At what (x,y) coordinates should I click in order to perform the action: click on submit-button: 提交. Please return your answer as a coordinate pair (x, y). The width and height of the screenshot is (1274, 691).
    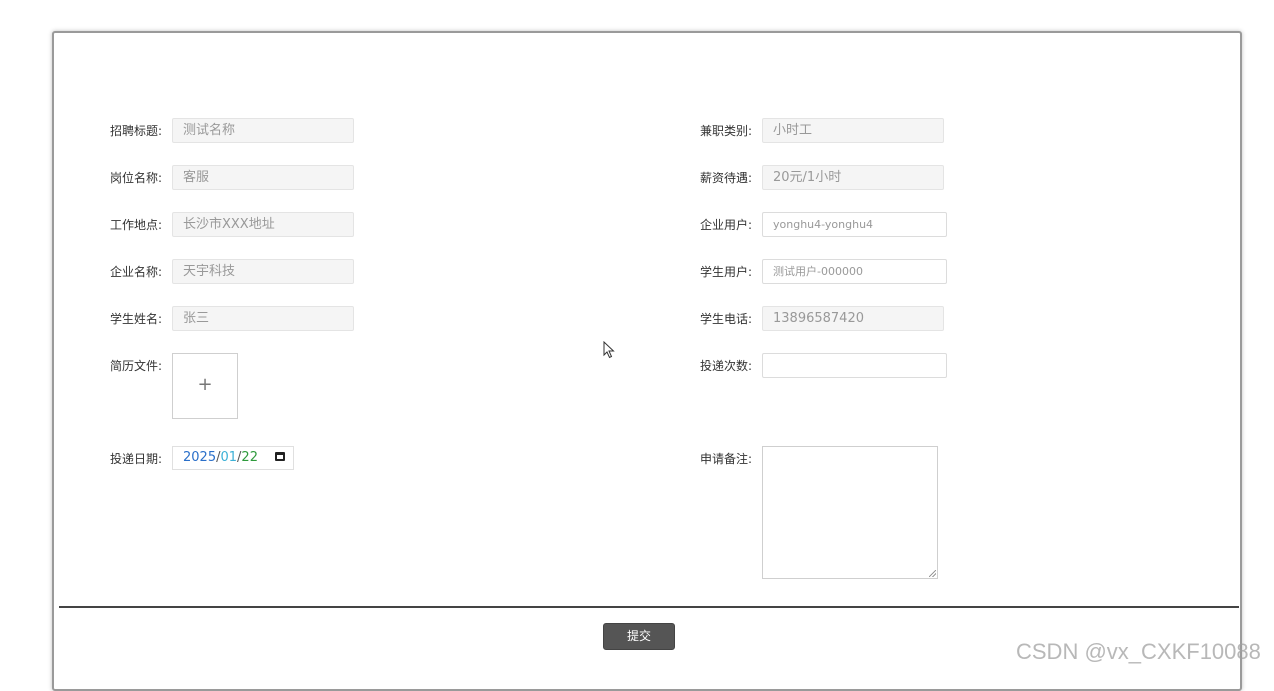
    Looking at the image, I should click on (639, 636).